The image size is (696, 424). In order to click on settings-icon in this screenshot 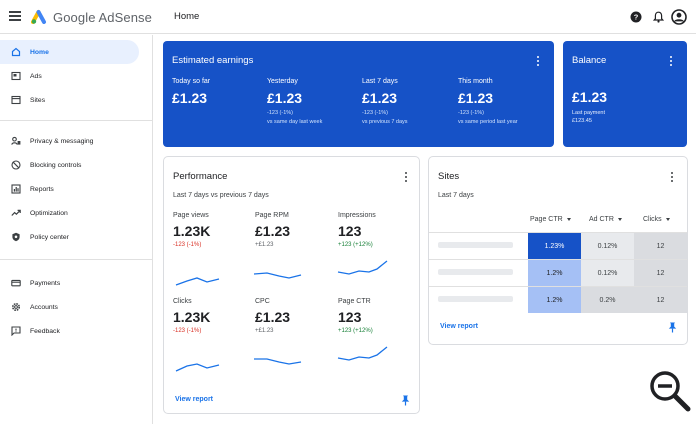, I will do `click(15, 307)`.